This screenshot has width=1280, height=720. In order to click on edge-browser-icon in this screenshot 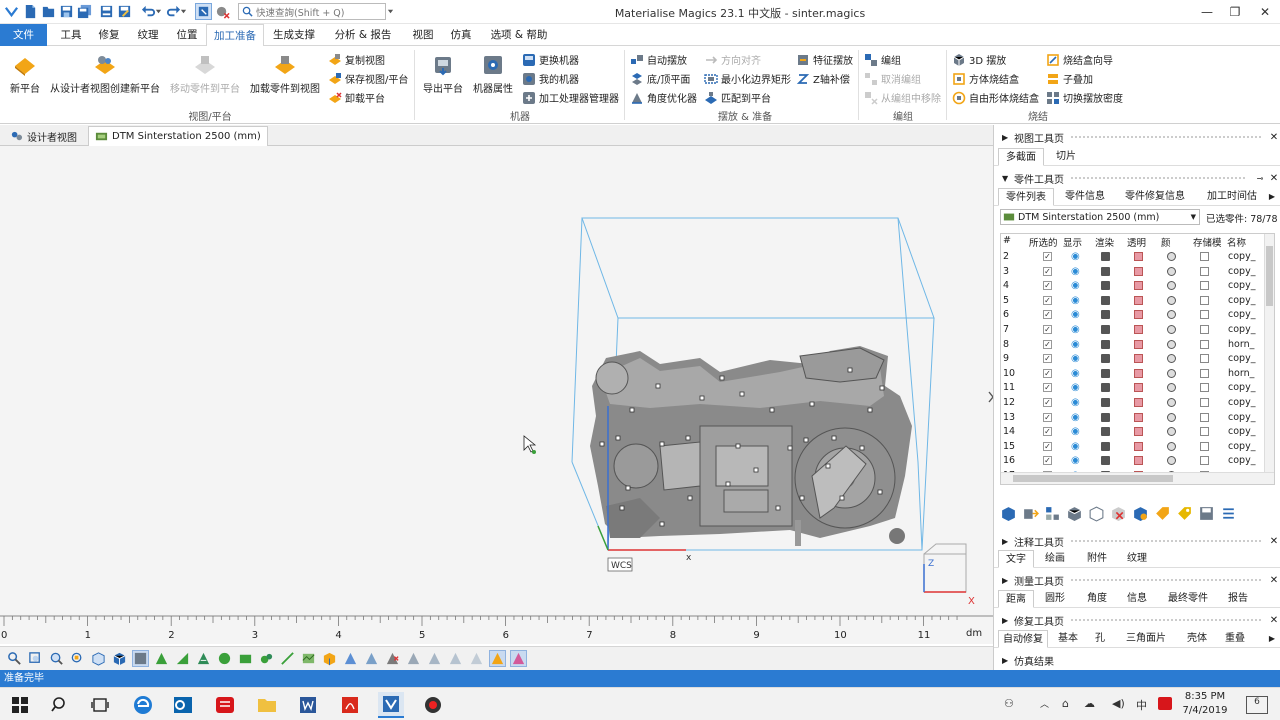, I will do `click(143, 705)`.